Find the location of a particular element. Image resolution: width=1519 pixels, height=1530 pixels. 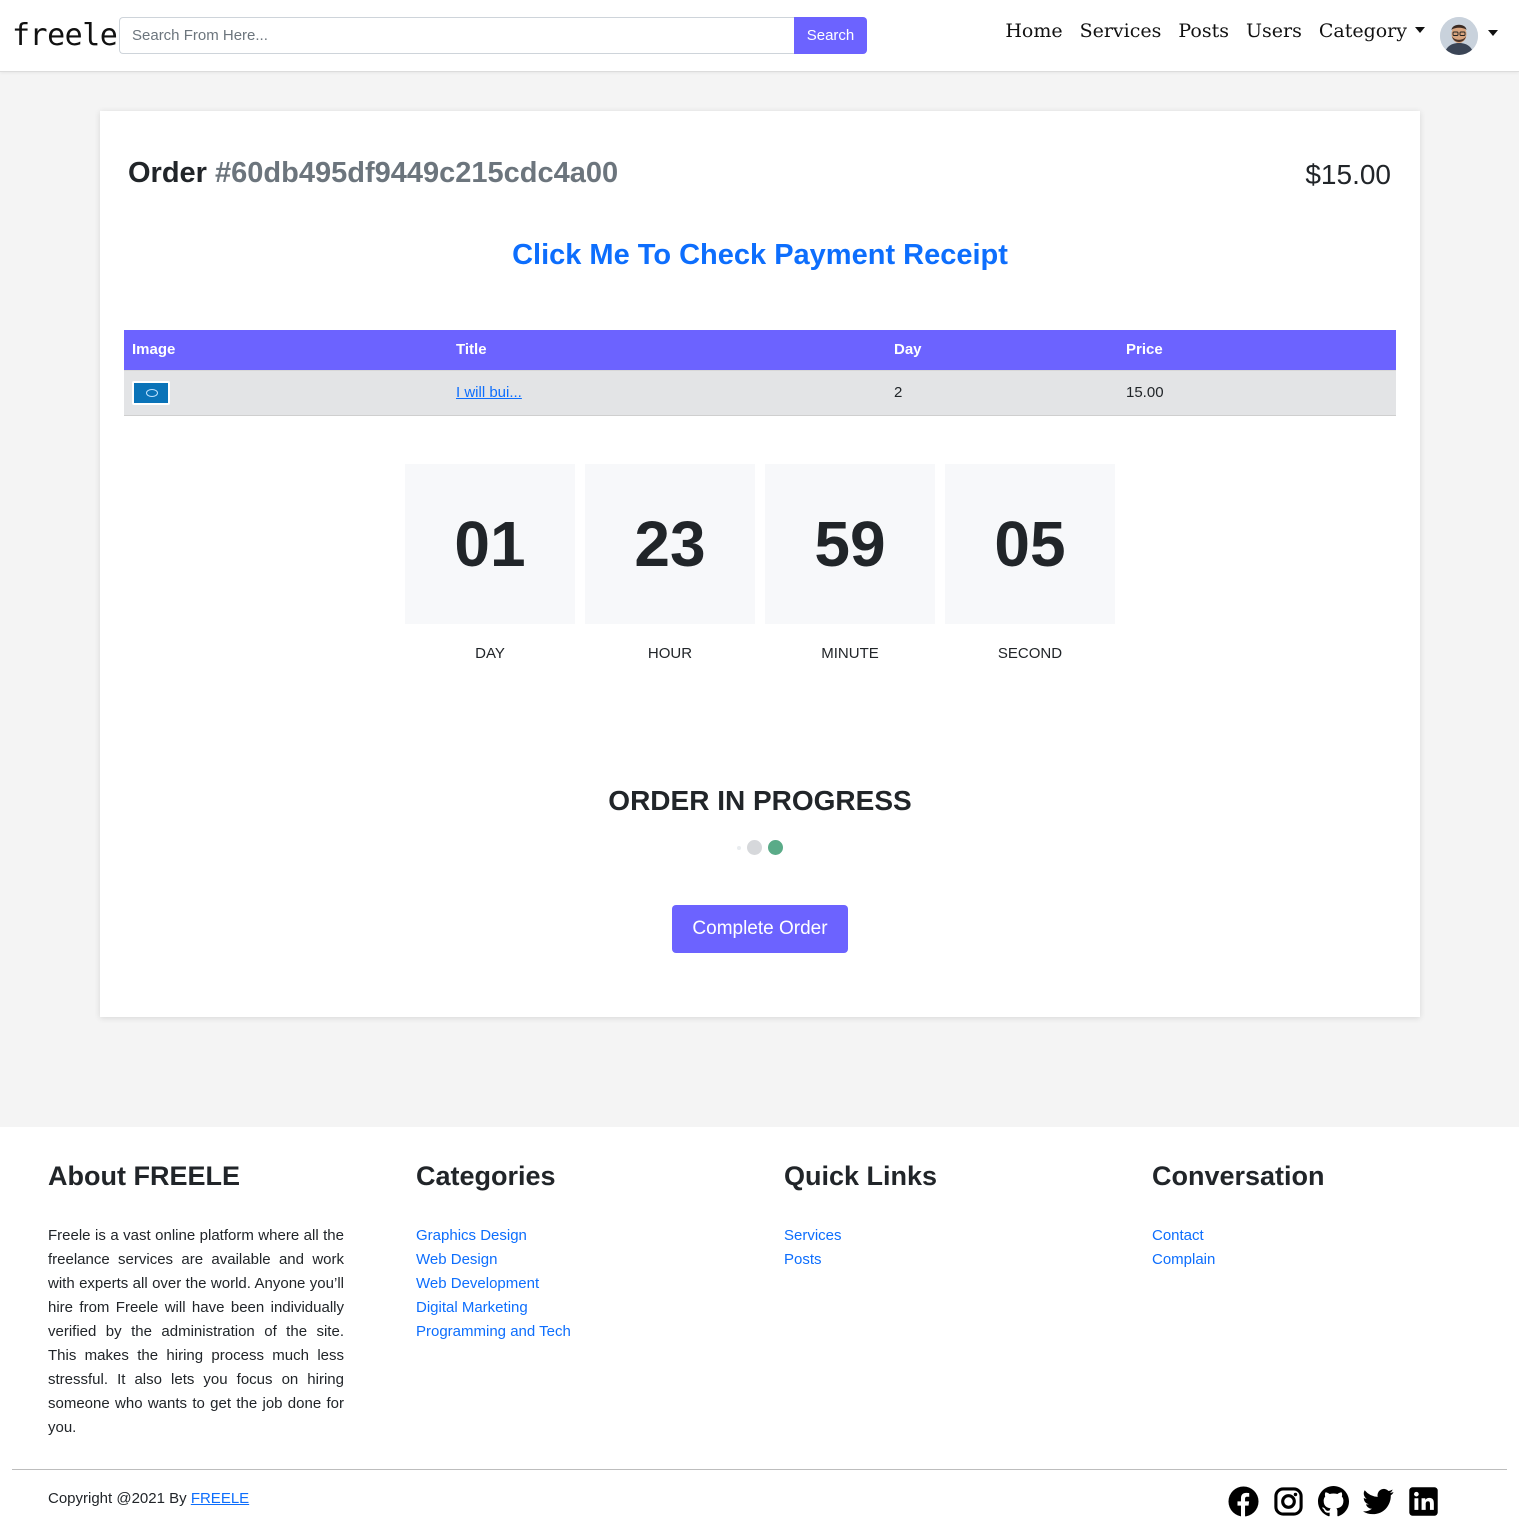

countdown-day: 01 DAY is located at coordinates (490, 563).